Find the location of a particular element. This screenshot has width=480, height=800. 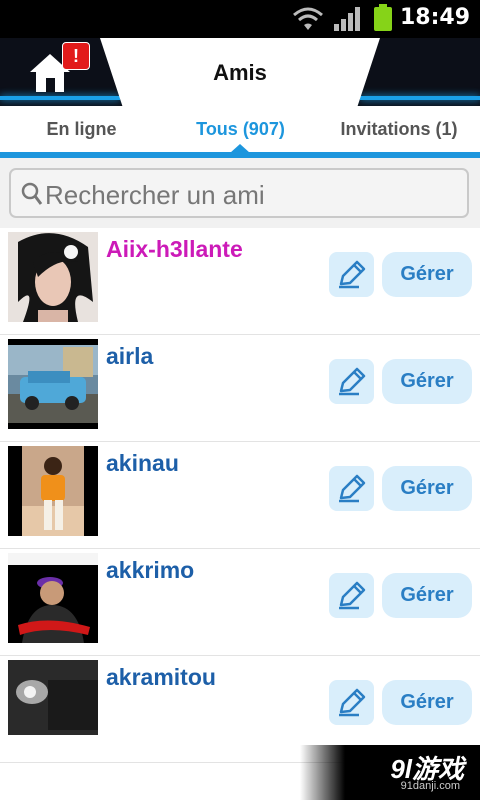

header-glow-right is located at coordinates (420, 98).